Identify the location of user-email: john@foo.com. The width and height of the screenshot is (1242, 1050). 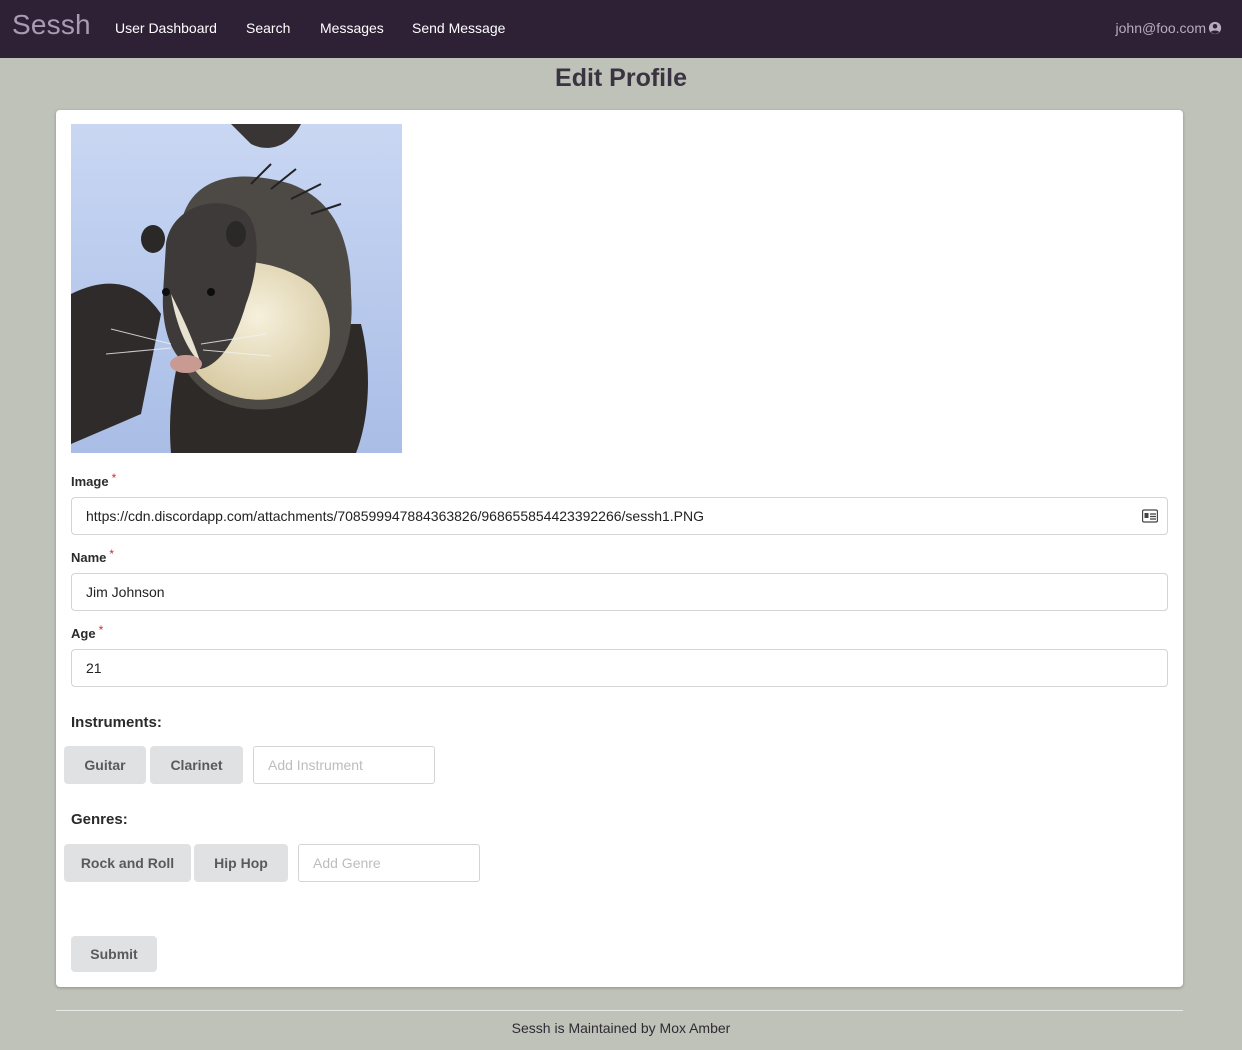
(1160, 28).